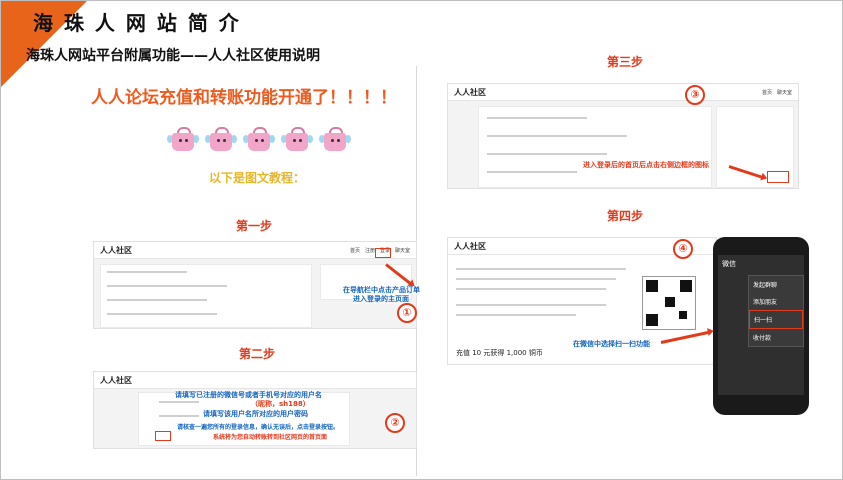 This screenshot has width=843, height=480. I want to click on step-2-label: 第二步, so click(257, 354).